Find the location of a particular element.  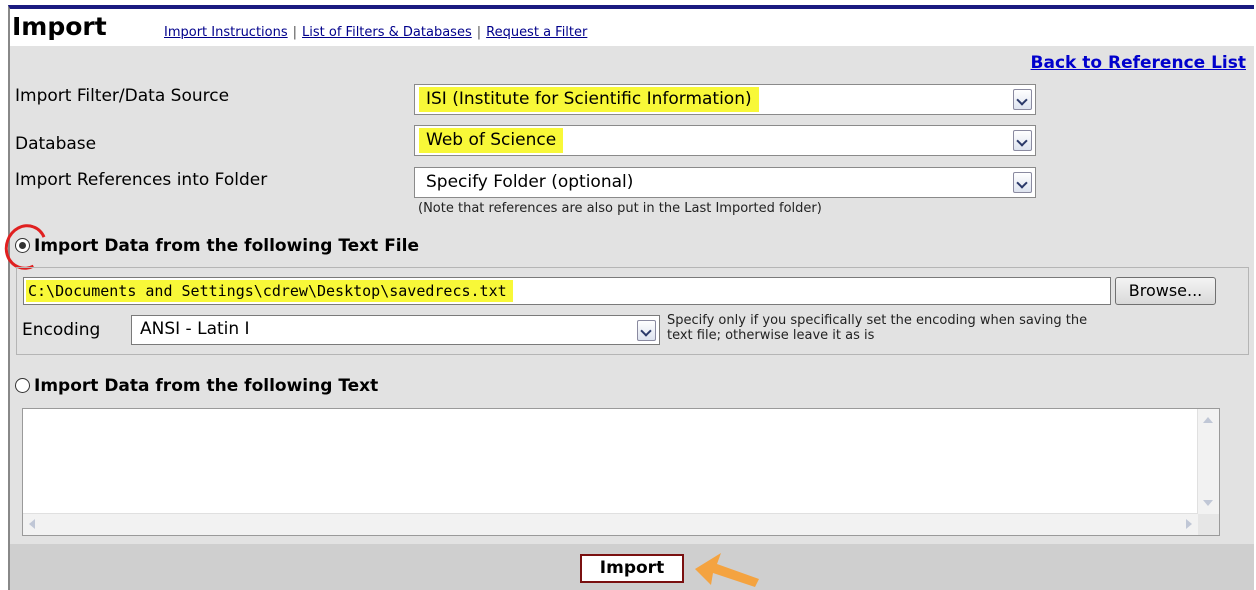

import-button: Import is located at coordinates (632, 568).